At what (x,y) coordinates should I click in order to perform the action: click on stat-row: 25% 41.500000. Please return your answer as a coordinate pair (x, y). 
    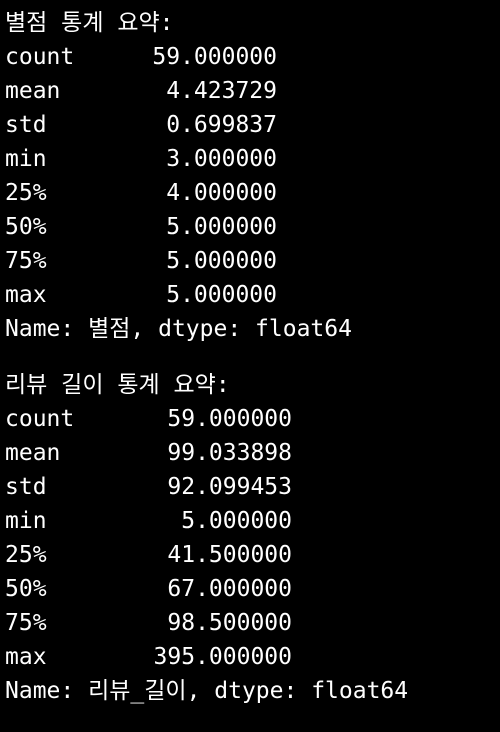
    Looking at the image, I should click on (252, 555).